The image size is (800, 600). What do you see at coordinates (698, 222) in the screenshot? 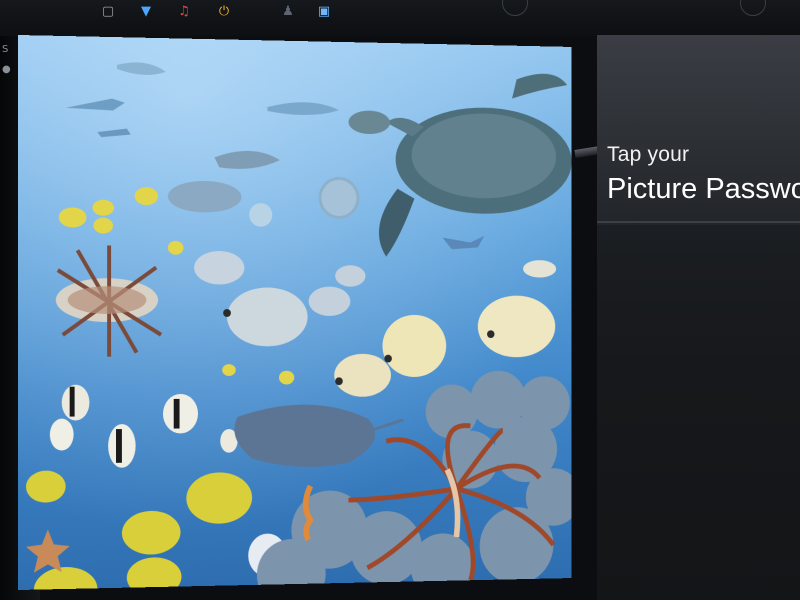
I see `panel-divider` at bounding box center [698, 222].